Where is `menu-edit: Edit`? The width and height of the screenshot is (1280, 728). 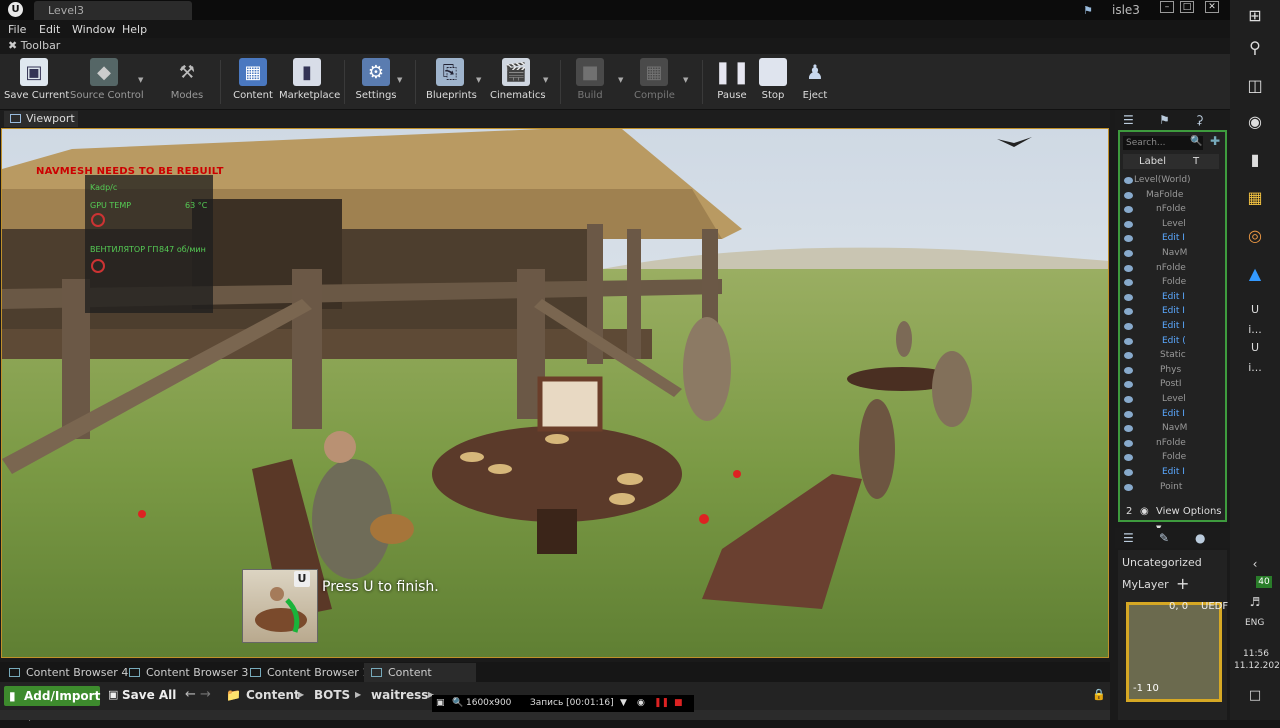 menu-edit: Edit is located at coordinates (49, 29).